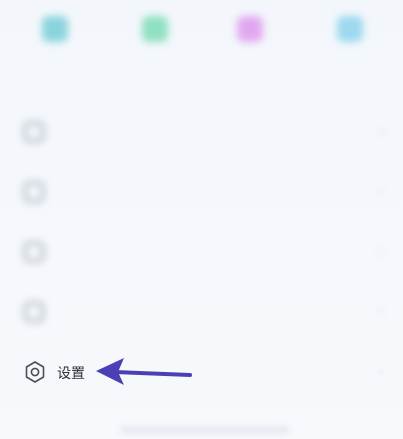 Image resolution: width=403 pixels, height=439 pixels. What do you see at coordinates (71, 374) in the screenshot?
I see `settings-label: 设置` at bounding box center [71, 374].